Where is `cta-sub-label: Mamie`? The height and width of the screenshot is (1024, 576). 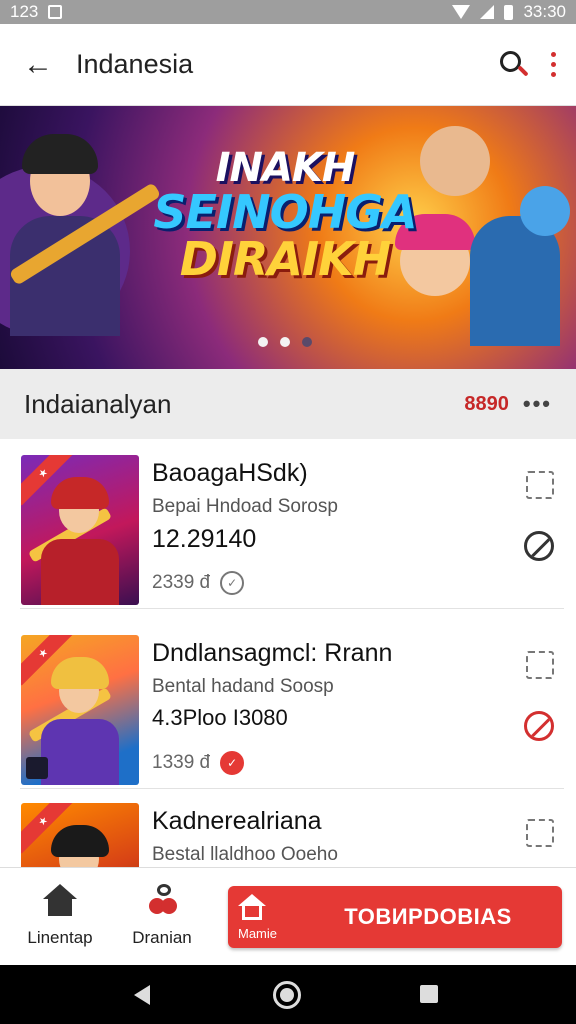
cta-sub-label: Mamie is located at coordinates (258, 933).